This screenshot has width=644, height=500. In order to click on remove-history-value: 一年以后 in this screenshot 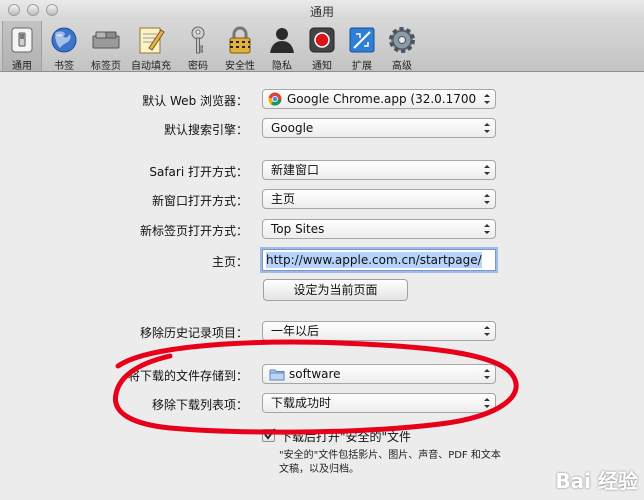, I will do `click(295, 331)`.